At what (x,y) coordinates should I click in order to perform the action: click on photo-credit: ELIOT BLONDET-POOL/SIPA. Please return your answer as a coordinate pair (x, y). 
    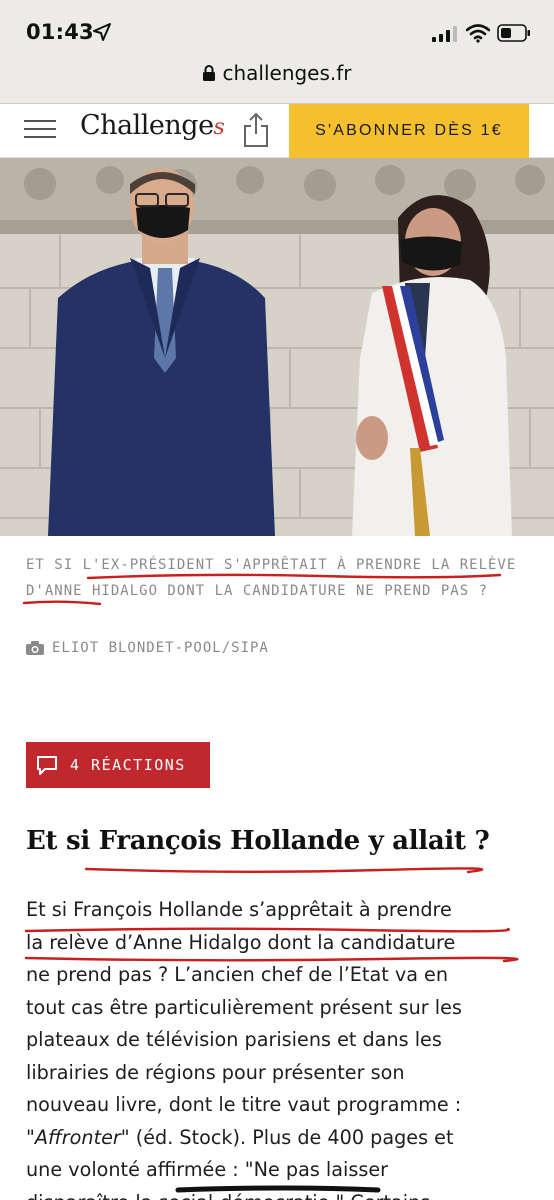
    Looking at the image, I should click on (147, 648).